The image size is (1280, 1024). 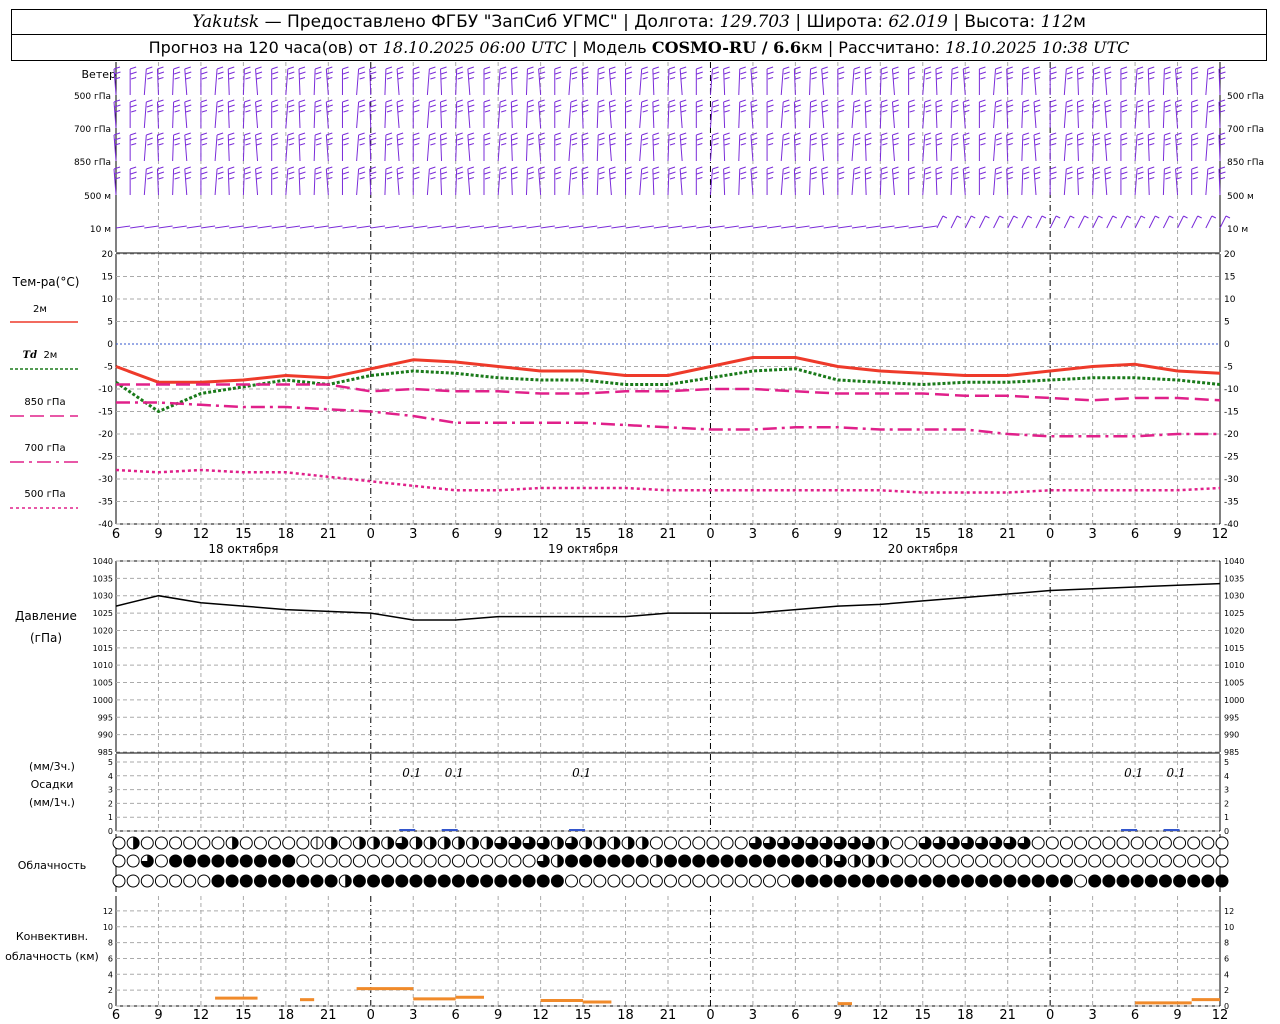 What do you see at coordinates (110, 817) in the screenshot?
I see `prec-tick-left: 1` at bounding box center [110, 817].